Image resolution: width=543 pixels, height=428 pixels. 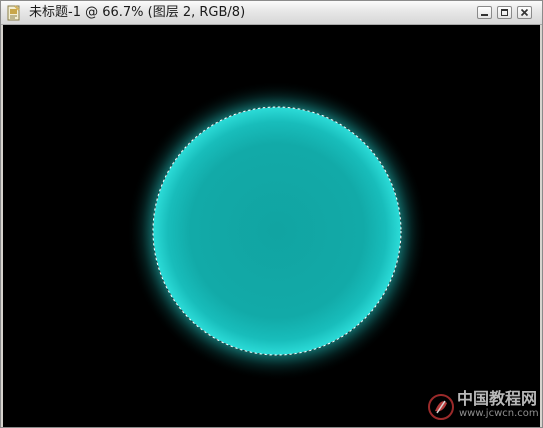 What do you see at coordinates (271, 13) in the screenshot?
I see `title-bar: 未标题-1 @ 66.7% (图层 2, RGB/8)` at bounding box center [271, 13].